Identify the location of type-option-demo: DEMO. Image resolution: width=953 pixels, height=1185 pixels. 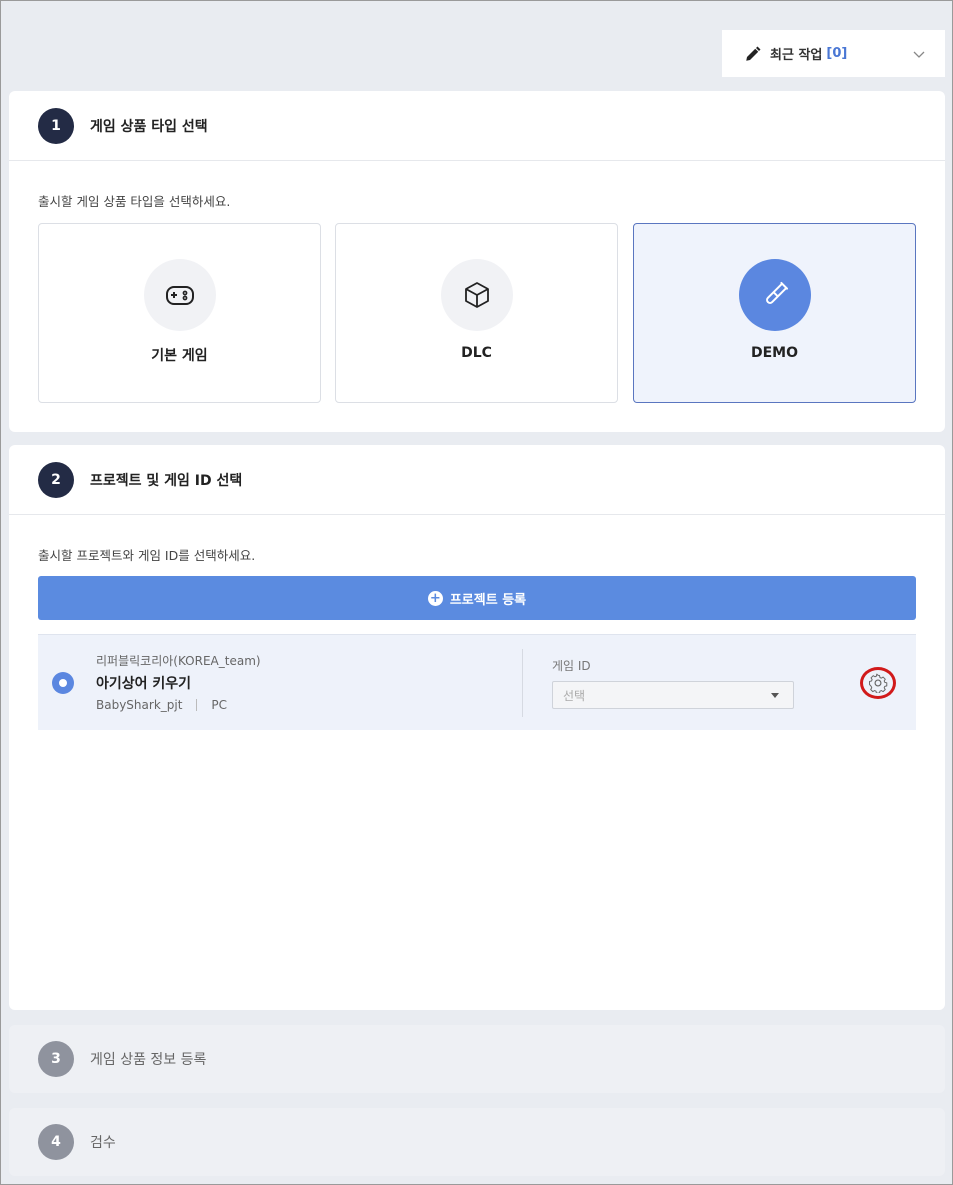
(774, 313).